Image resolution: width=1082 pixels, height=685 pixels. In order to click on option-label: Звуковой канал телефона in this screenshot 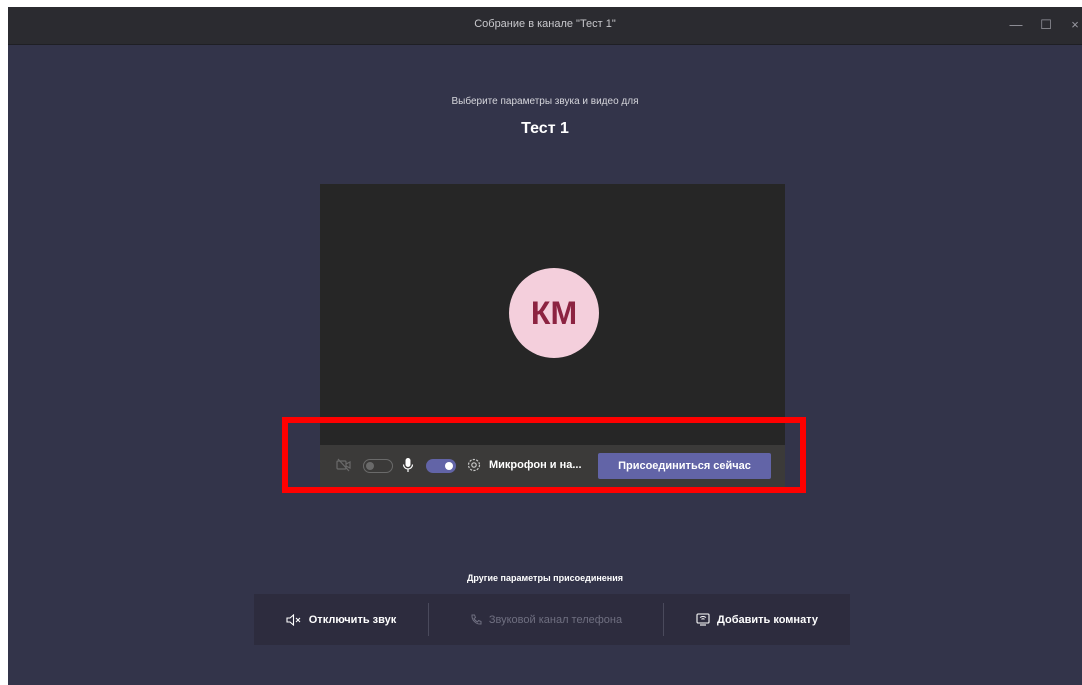, I will do `click(555, 619)`.